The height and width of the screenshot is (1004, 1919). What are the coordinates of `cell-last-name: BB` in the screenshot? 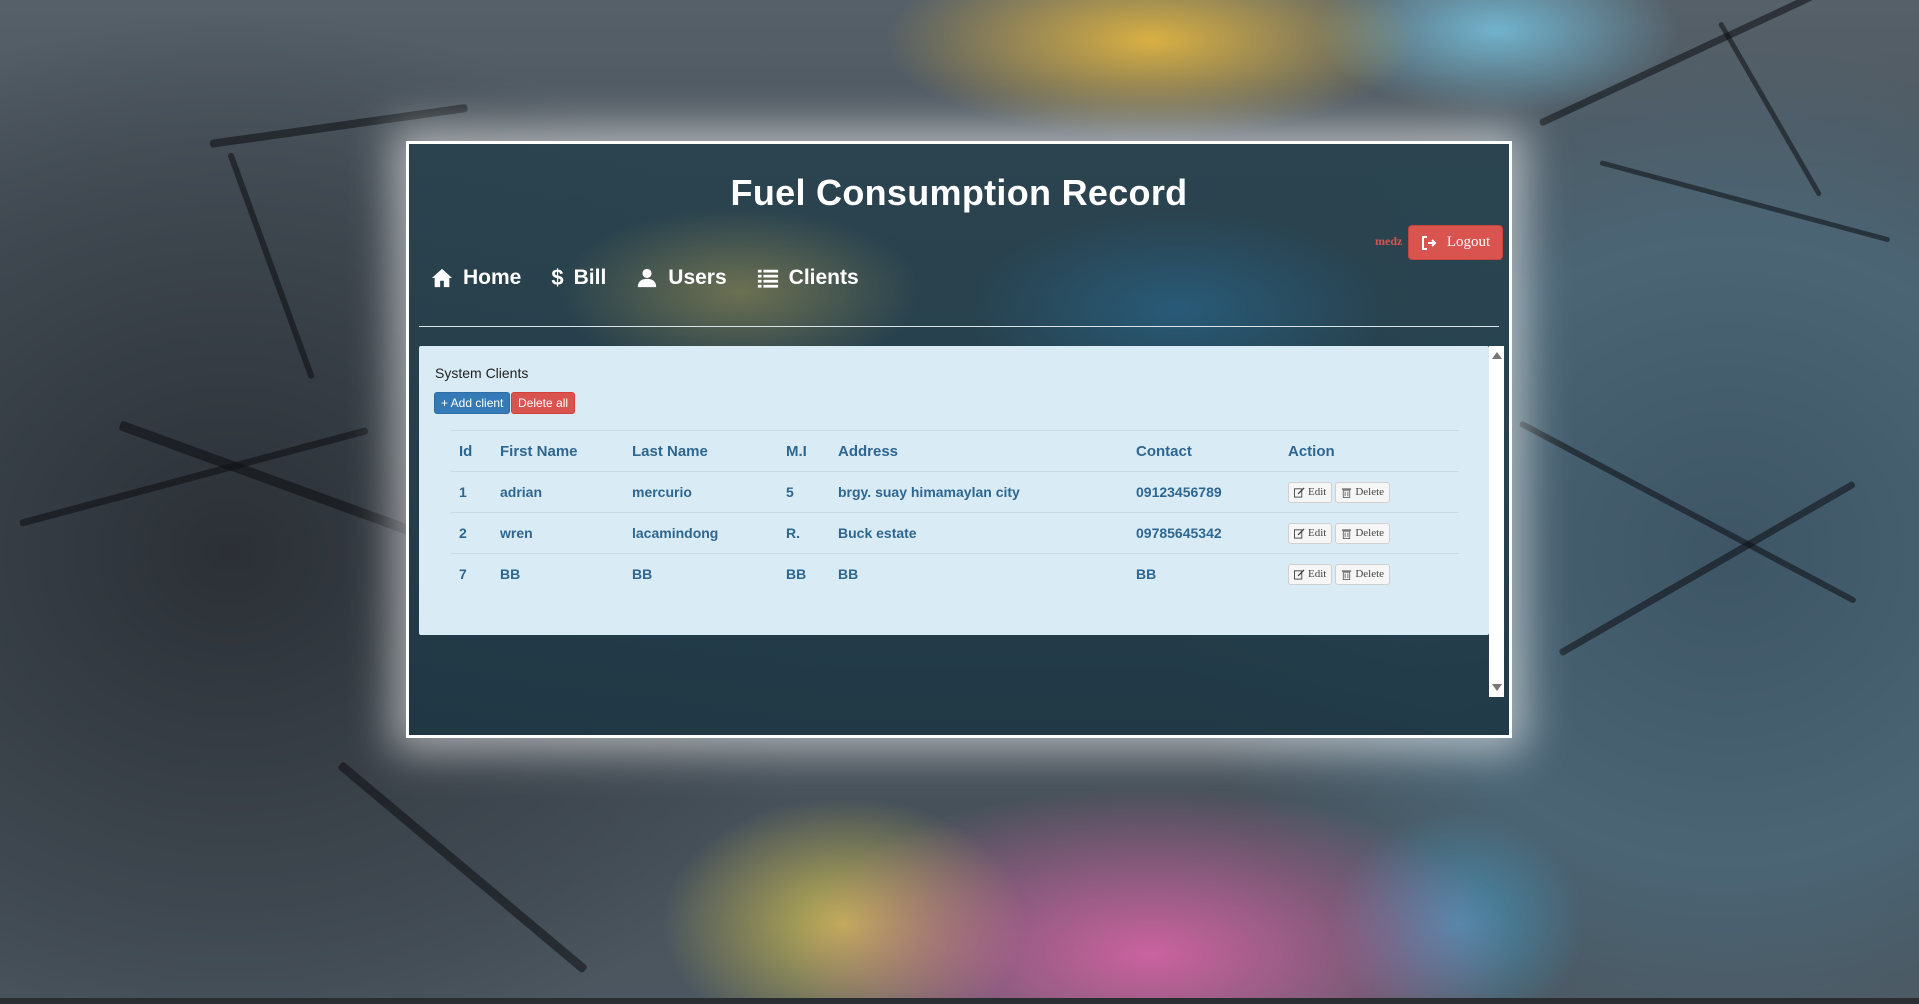 It's located at (701, 573).